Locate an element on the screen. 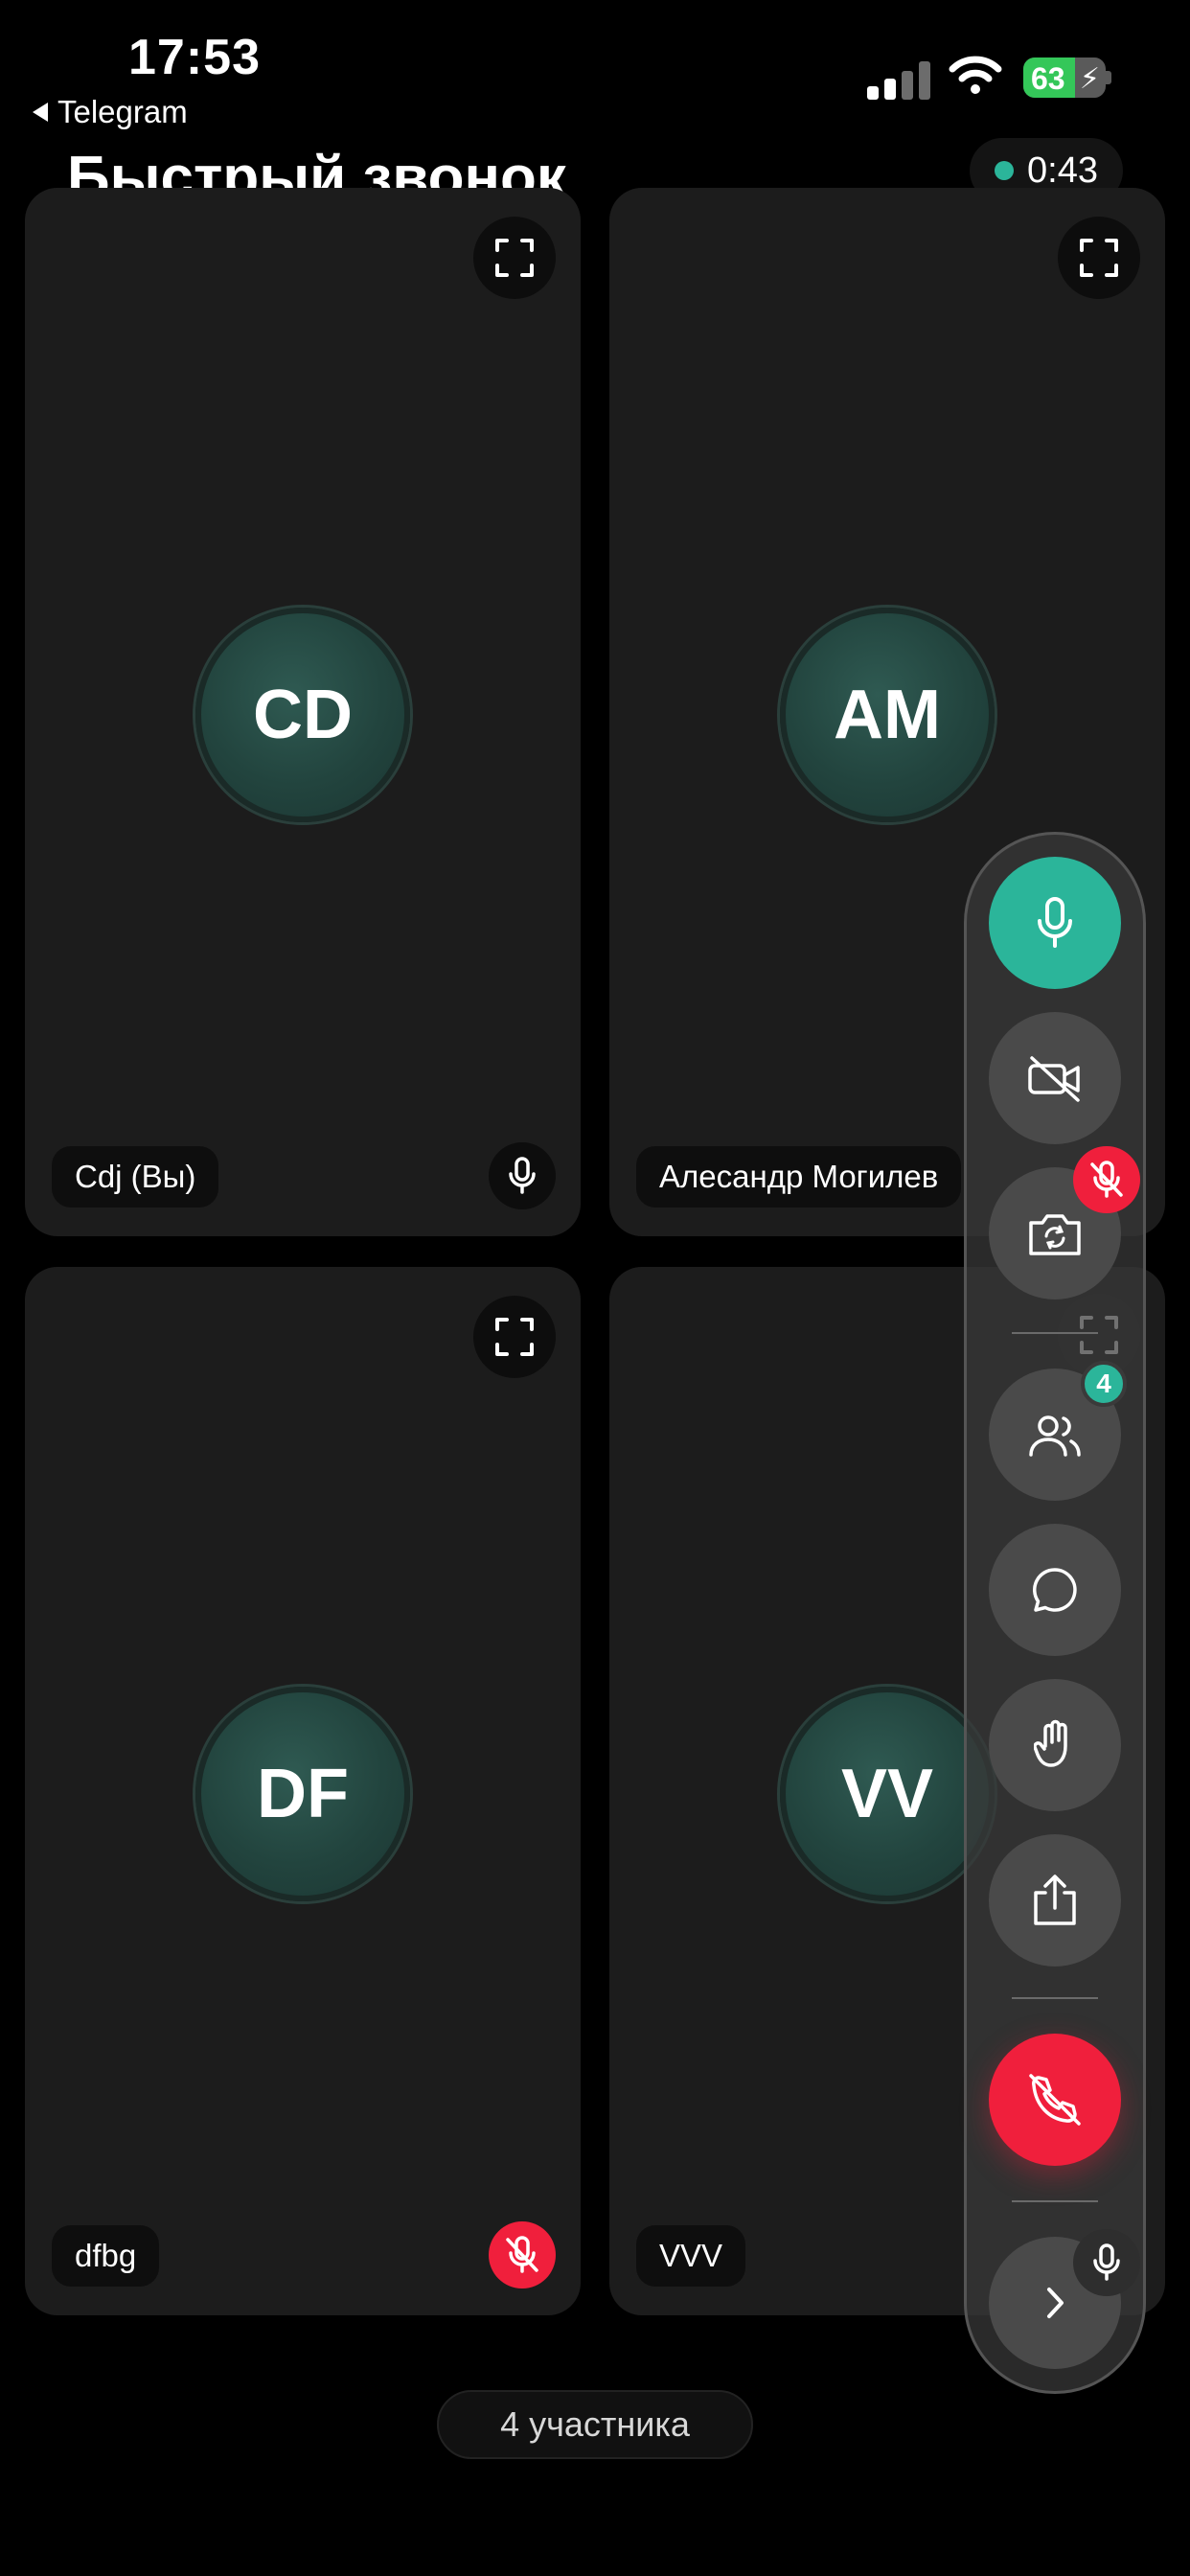 The width and height of the screenshot is (1190, 2576). end-call-icon is located at coordinates (1055, 2100).